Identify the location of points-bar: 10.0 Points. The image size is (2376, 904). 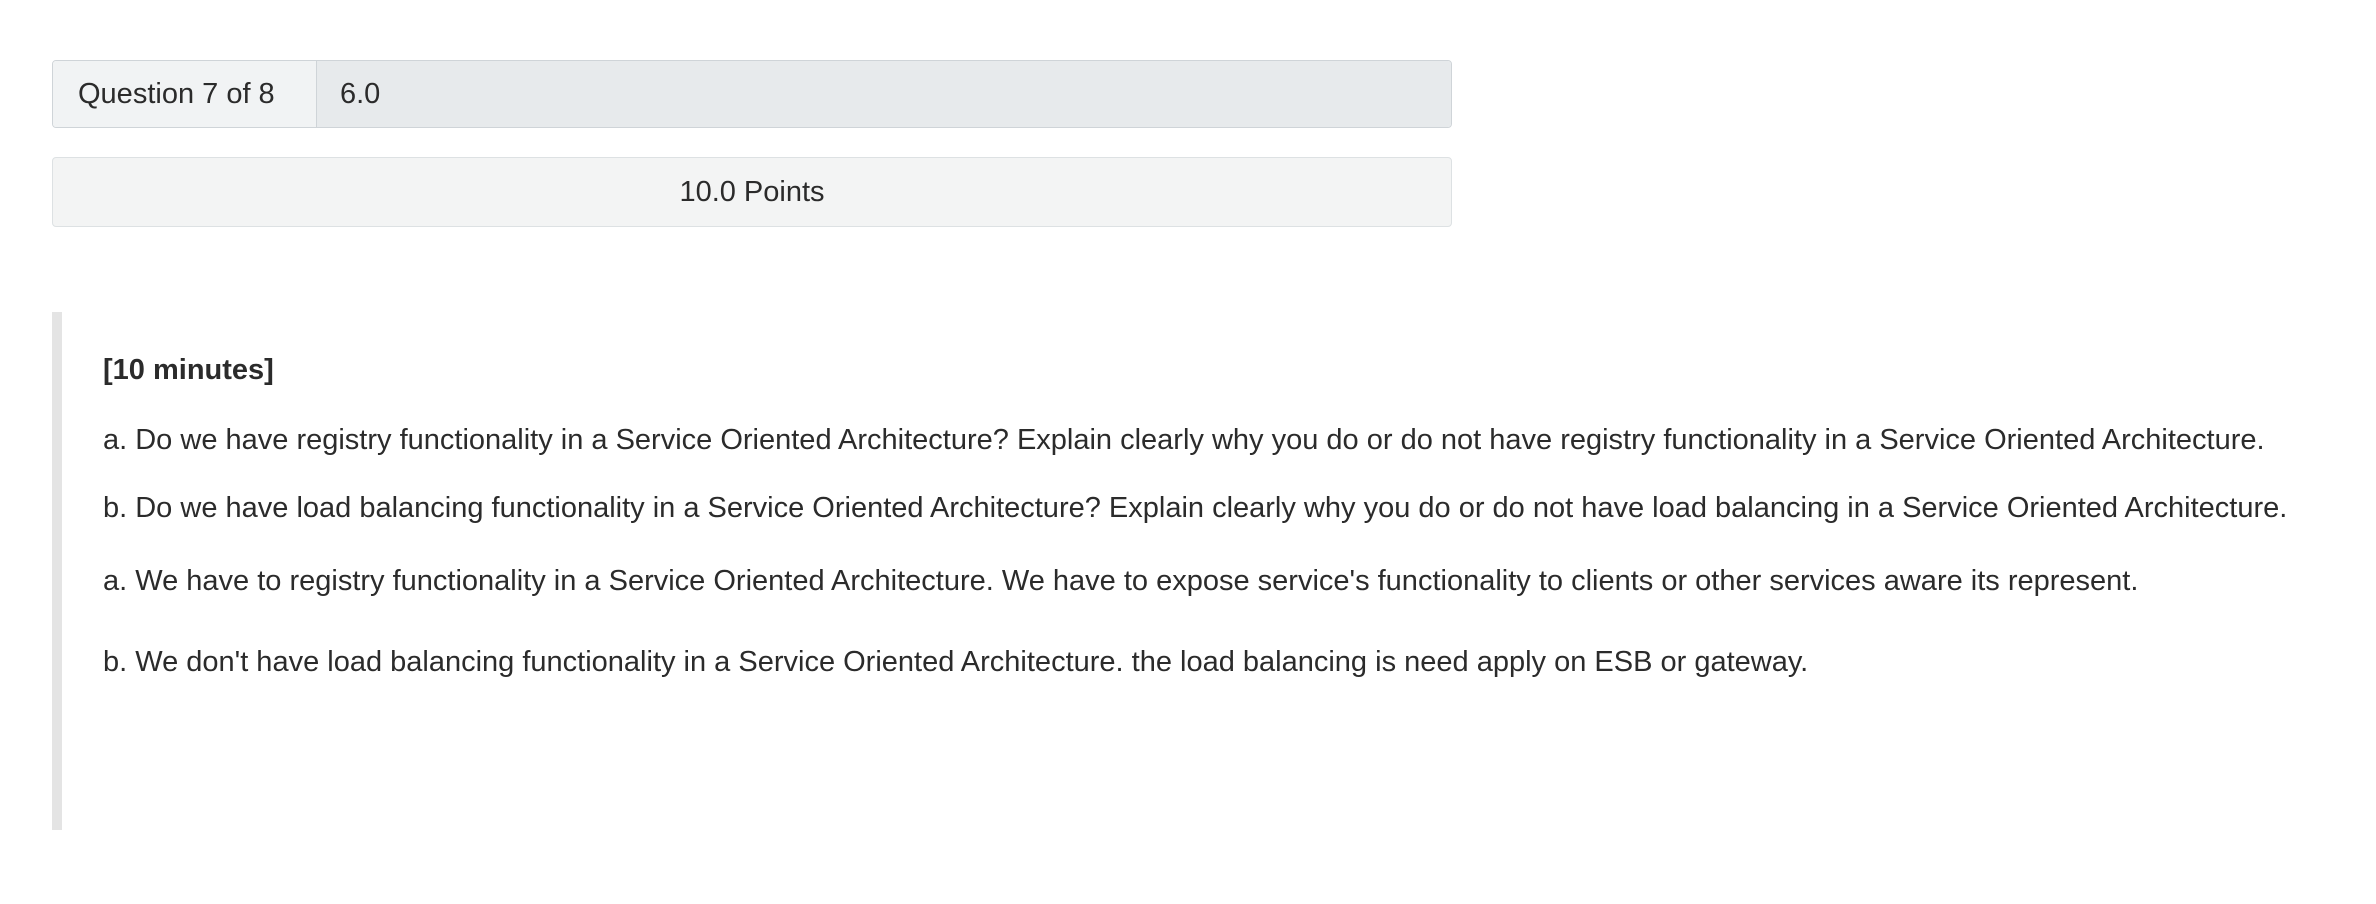
(752, 192).